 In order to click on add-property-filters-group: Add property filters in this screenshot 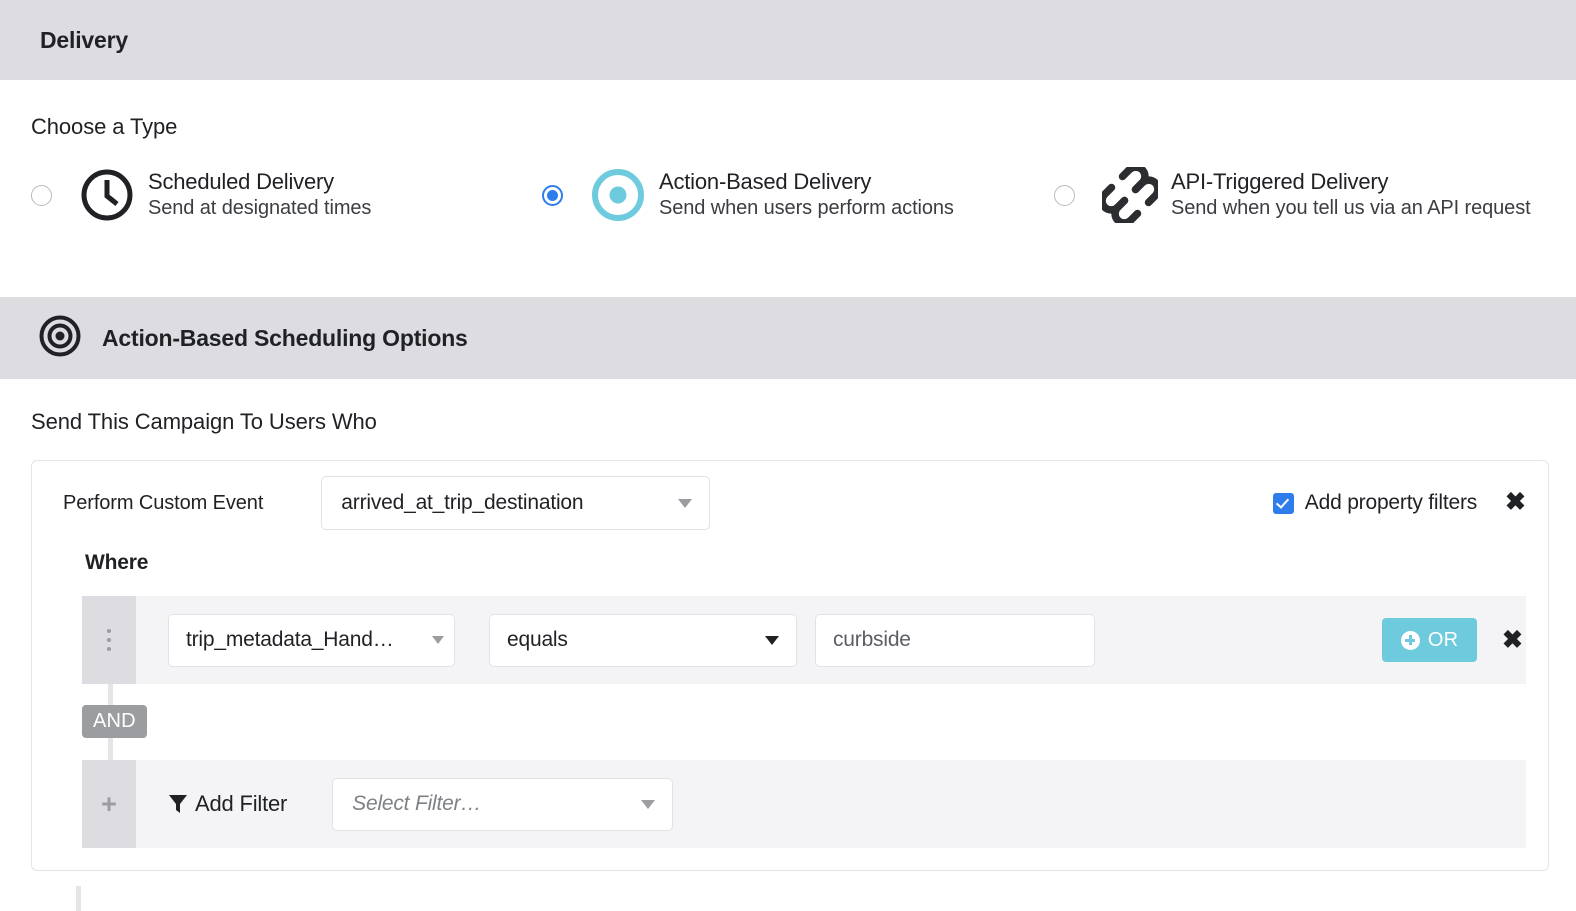, I will do `click(1375, 503)`.